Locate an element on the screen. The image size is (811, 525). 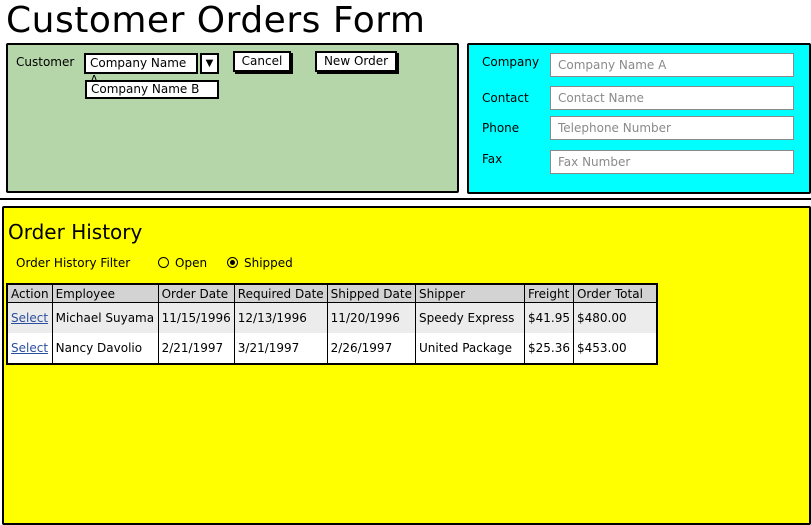
required-date-cell: 3/21/1997 is located at coordinates (280, 348).